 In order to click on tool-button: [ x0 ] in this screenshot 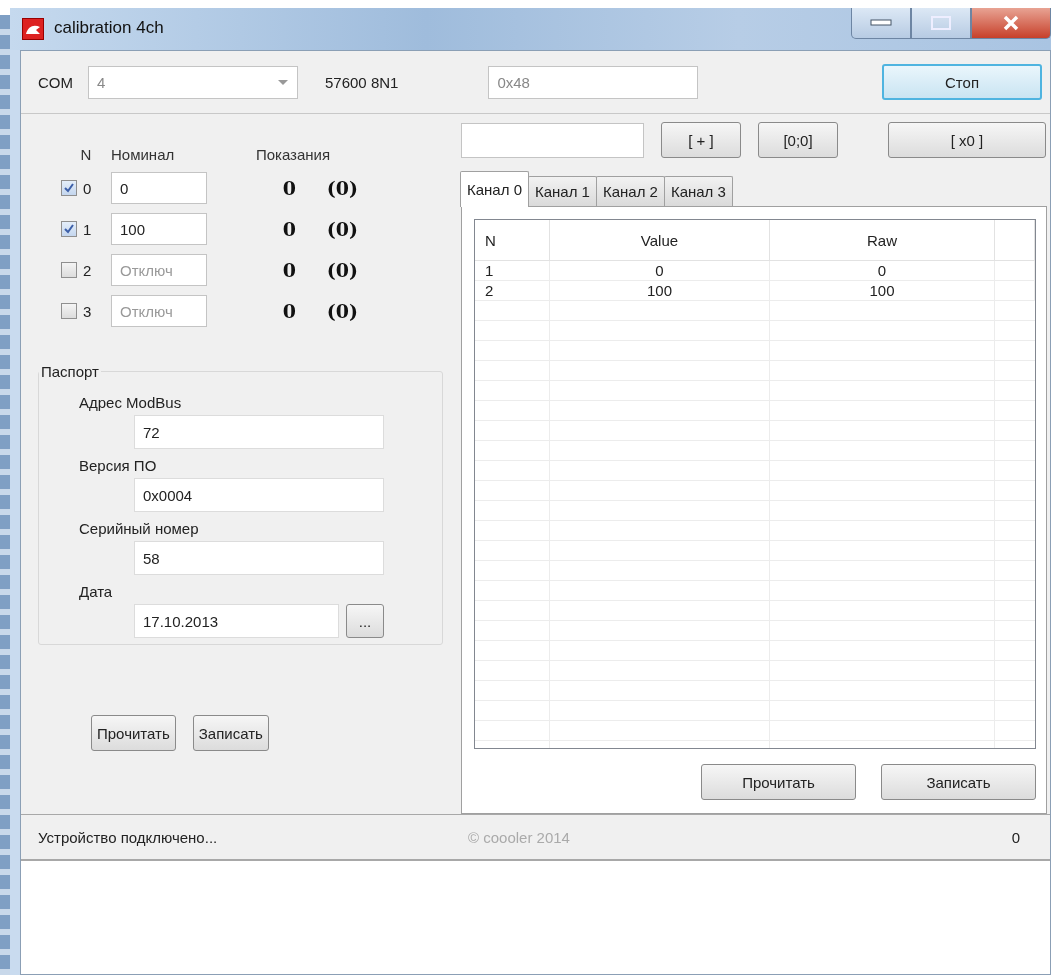, I will do `click(967, 140)`.